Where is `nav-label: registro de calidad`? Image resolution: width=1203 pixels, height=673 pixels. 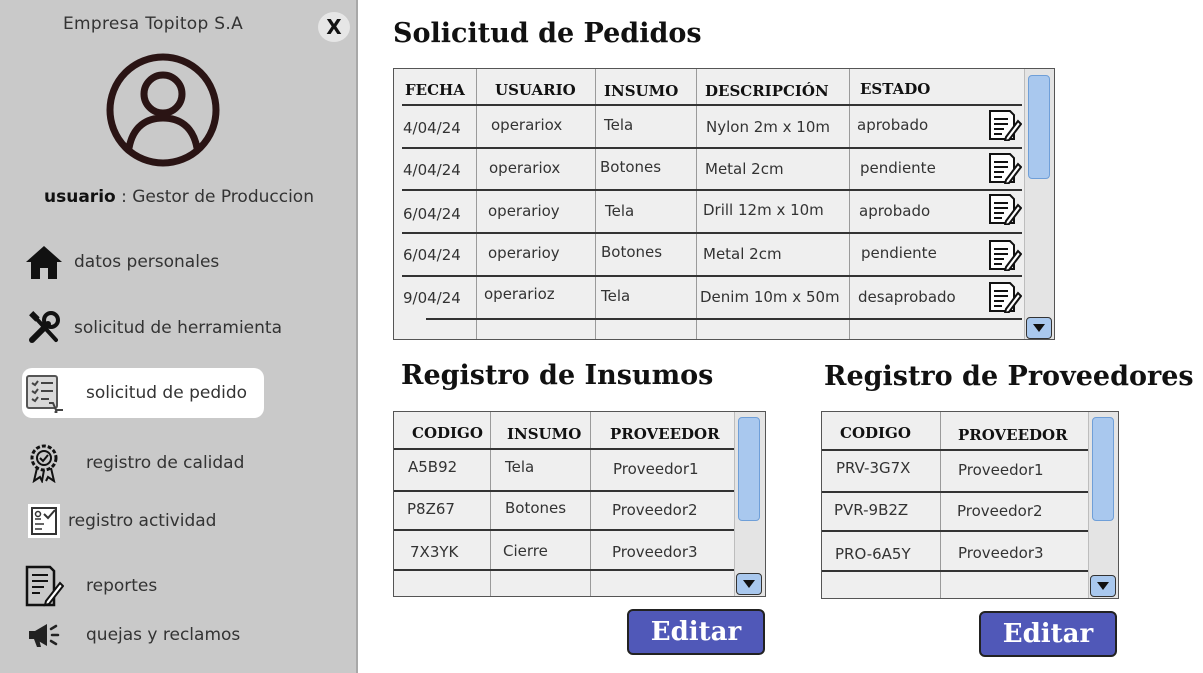
nav-label: registro de calidad is located at coordinates (165, 463).